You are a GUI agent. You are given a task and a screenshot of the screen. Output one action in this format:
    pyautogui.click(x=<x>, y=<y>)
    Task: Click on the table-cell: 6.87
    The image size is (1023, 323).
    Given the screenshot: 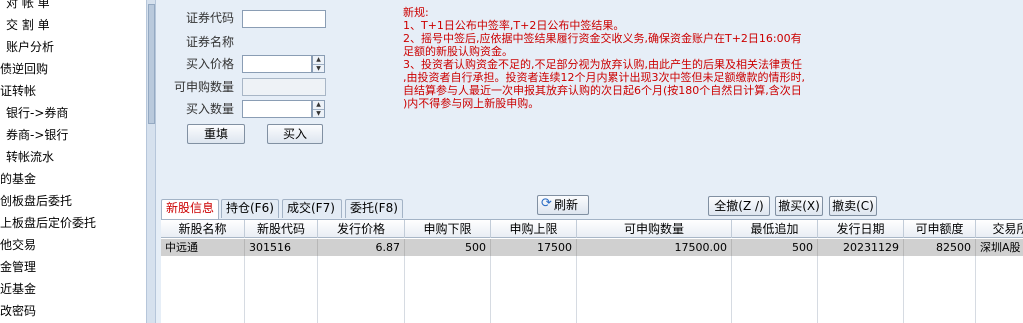 What is the action you would take?
    pyautogui.click(x=361, y=247)
    